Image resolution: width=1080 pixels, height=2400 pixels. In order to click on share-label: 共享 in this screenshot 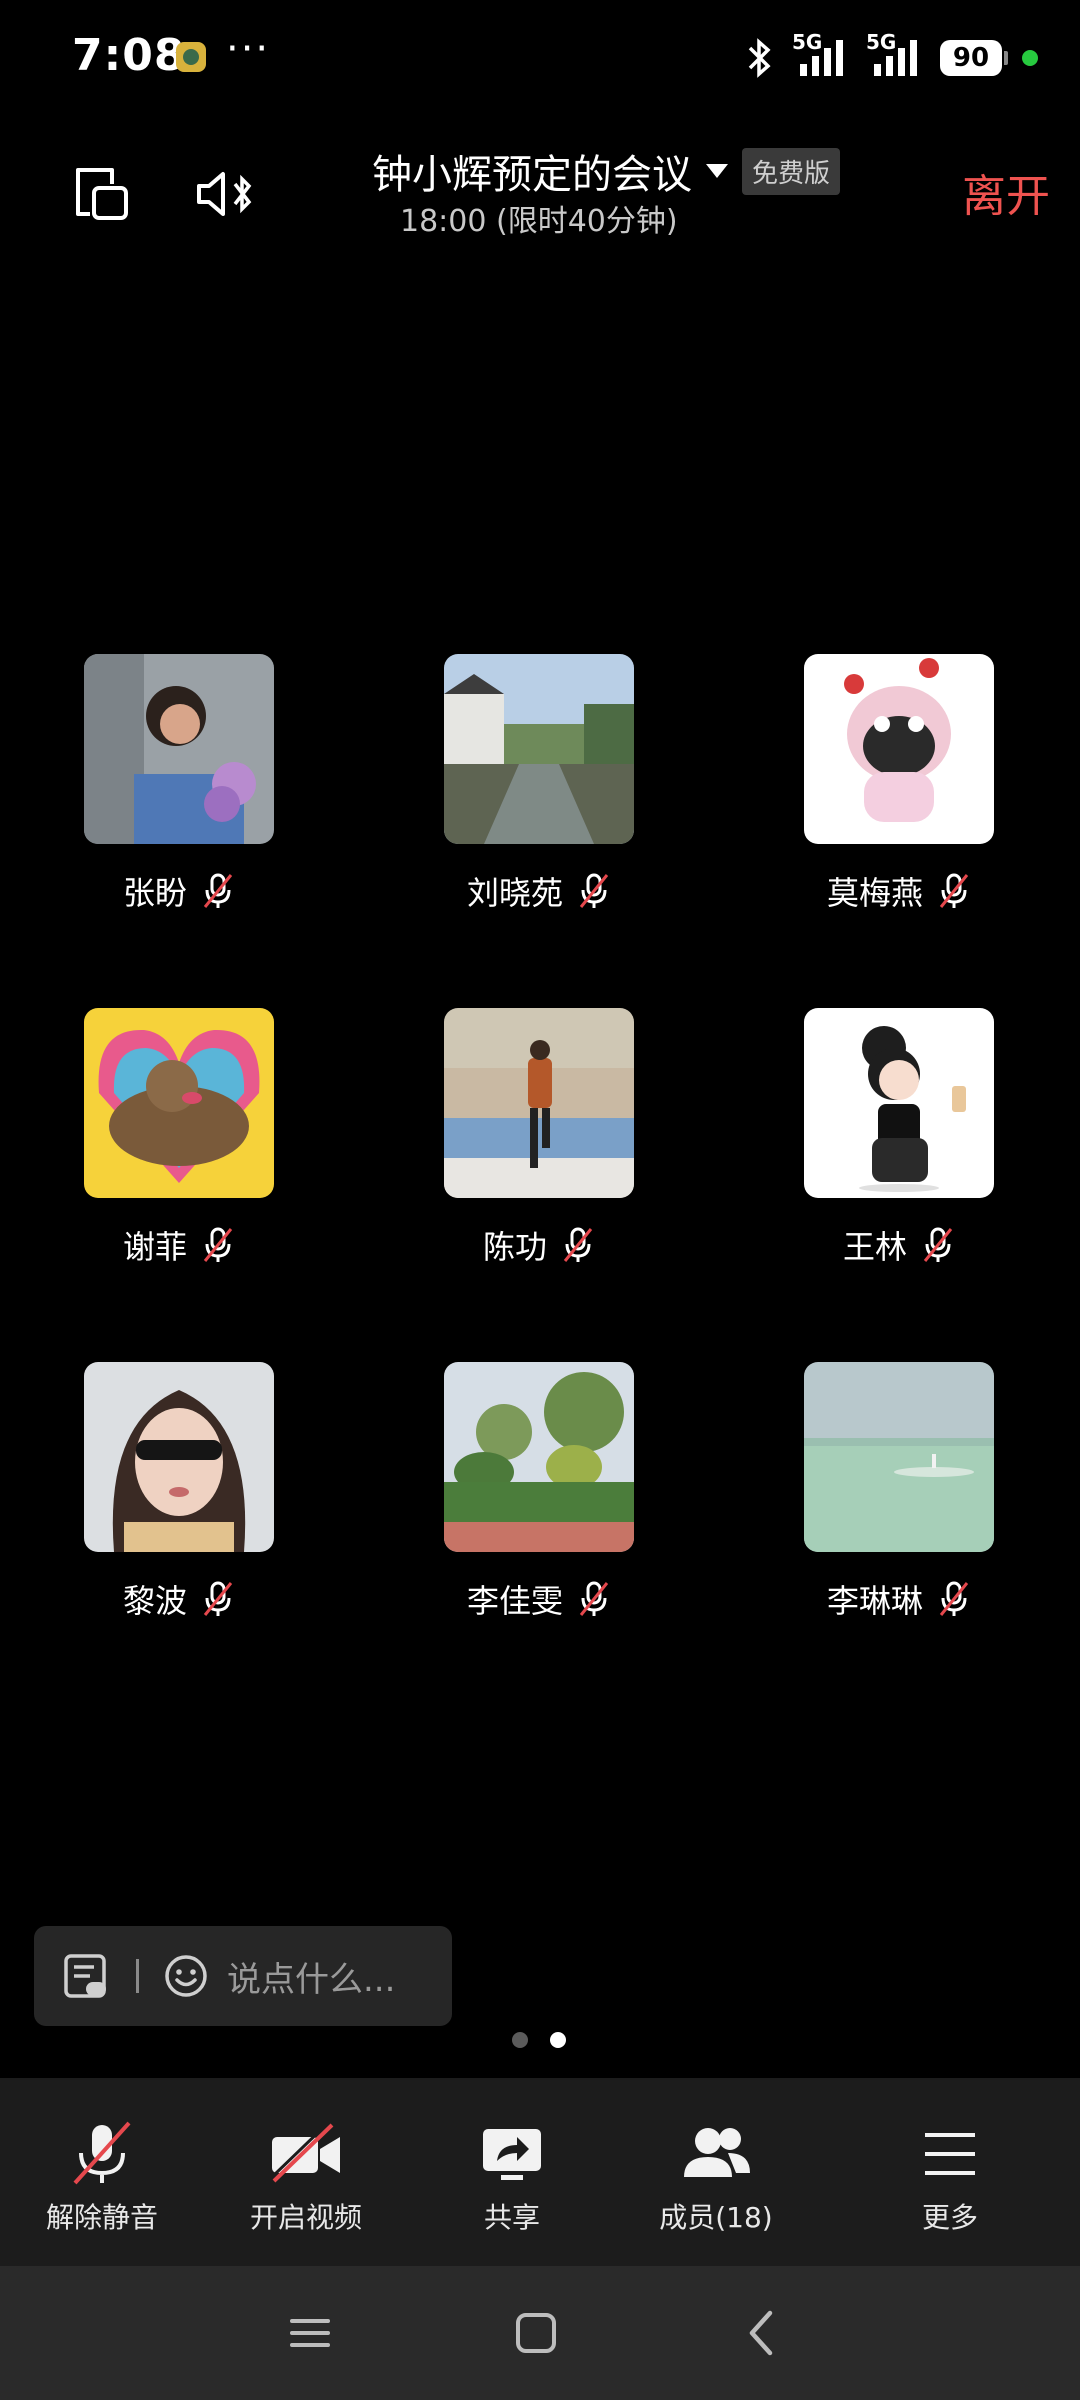, I will do `click(511, 2217)`.